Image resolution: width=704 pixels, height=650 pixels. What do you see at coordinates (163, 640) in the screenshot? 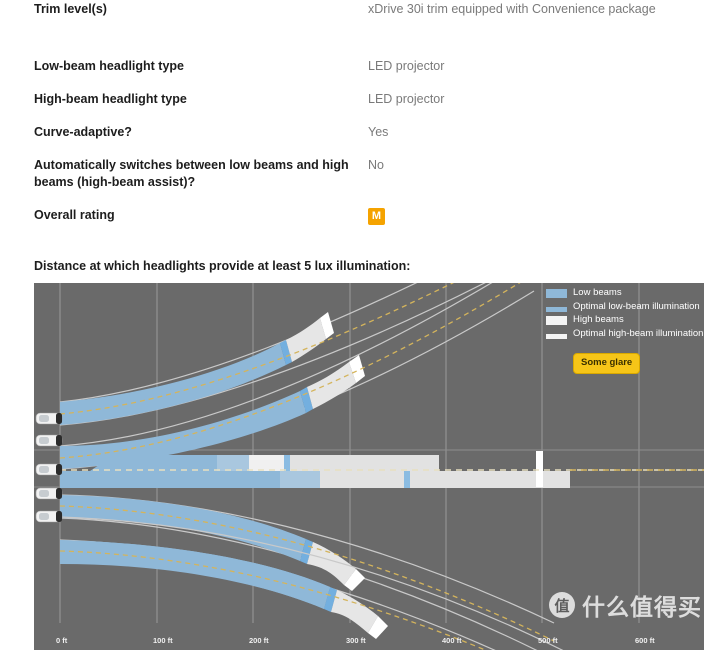
I see `axis-tick-100: 100 ft` at bounding box center [163, 640].